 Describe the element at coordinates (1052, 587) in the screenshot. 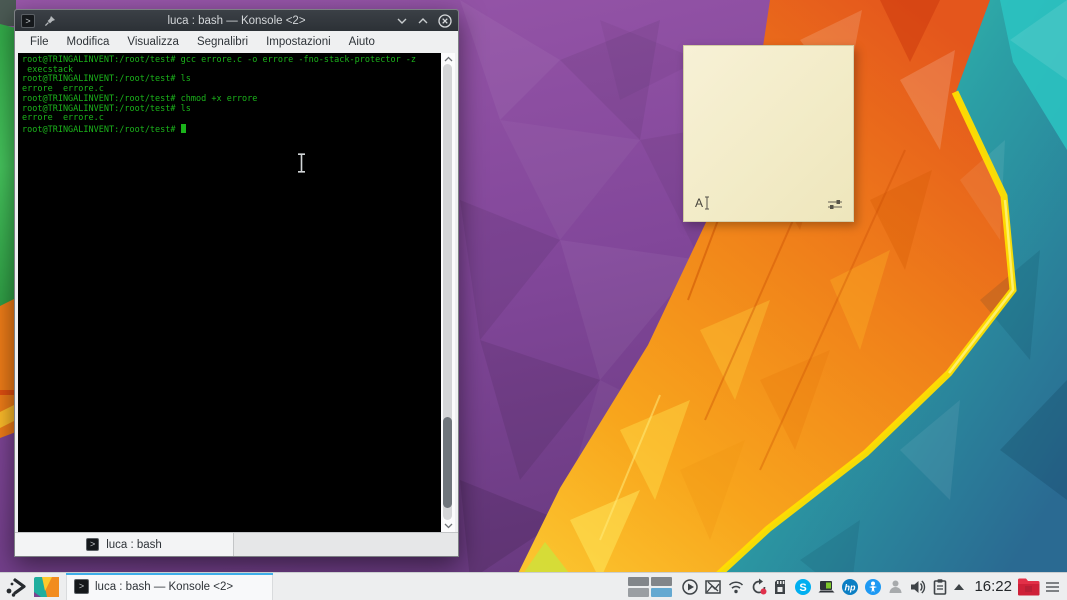

I see `panel-menu-icon` at that location.